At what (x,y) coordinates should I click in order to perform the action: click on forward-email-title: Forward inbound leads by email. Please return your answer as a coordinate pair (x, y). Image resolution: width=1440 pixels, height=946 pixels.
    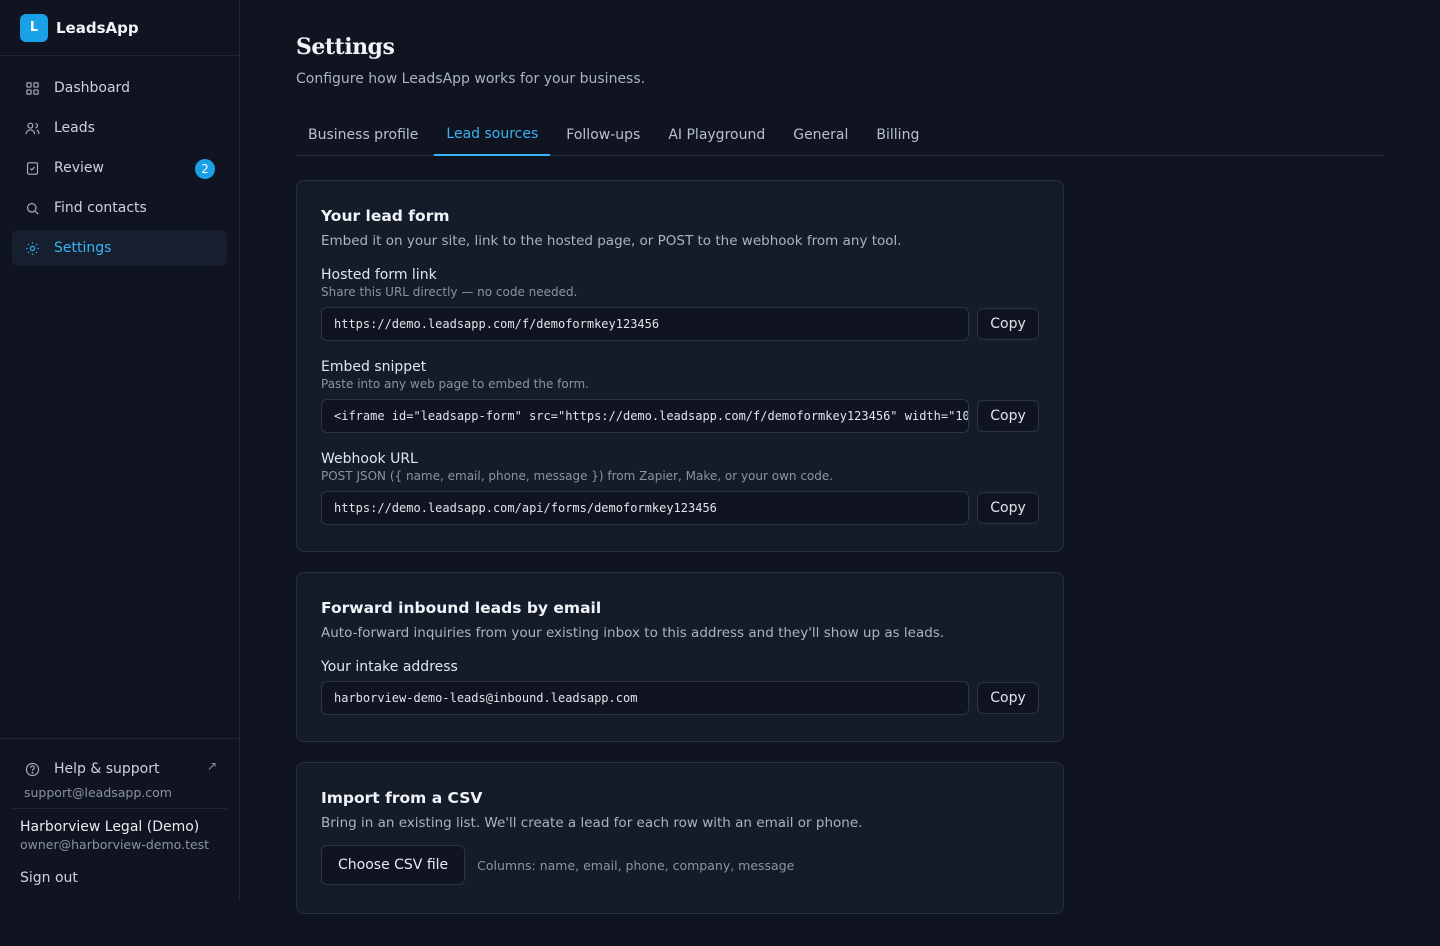
    Looking at the image, I should click on (461, 608).